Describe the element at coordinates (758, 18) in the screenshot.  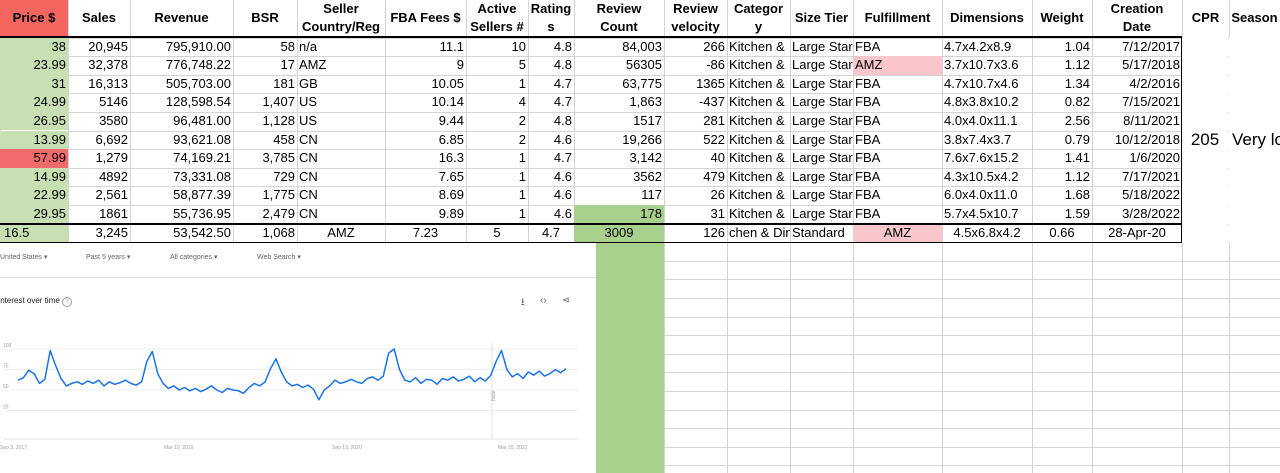
I see `header-category: Categor y` at that location.